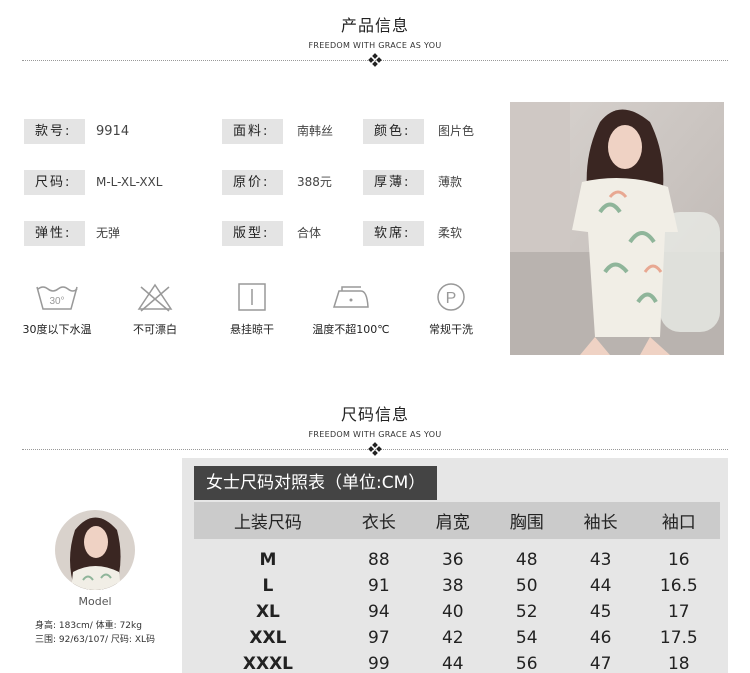 This screenshot has height=673, width=750. What do you see at coordinates (54, 233) in the screenshot?
I see `attr-label: 弹性:` at bounding box center [54, 233].